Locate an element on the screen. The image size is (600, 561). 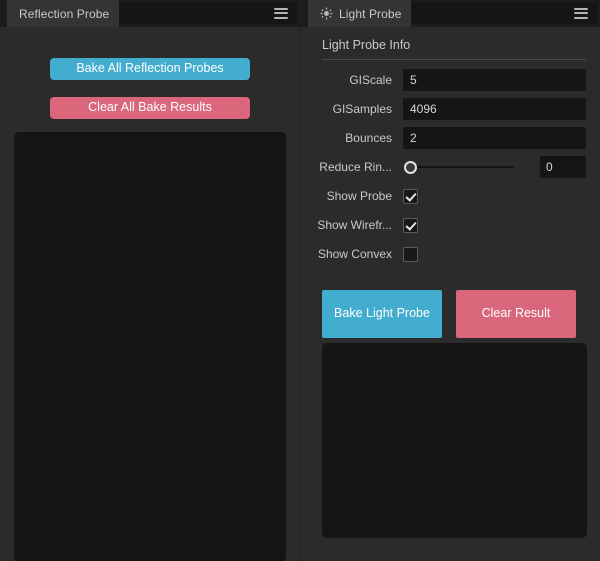
gisamples-input is located at coordinates (494, 109).